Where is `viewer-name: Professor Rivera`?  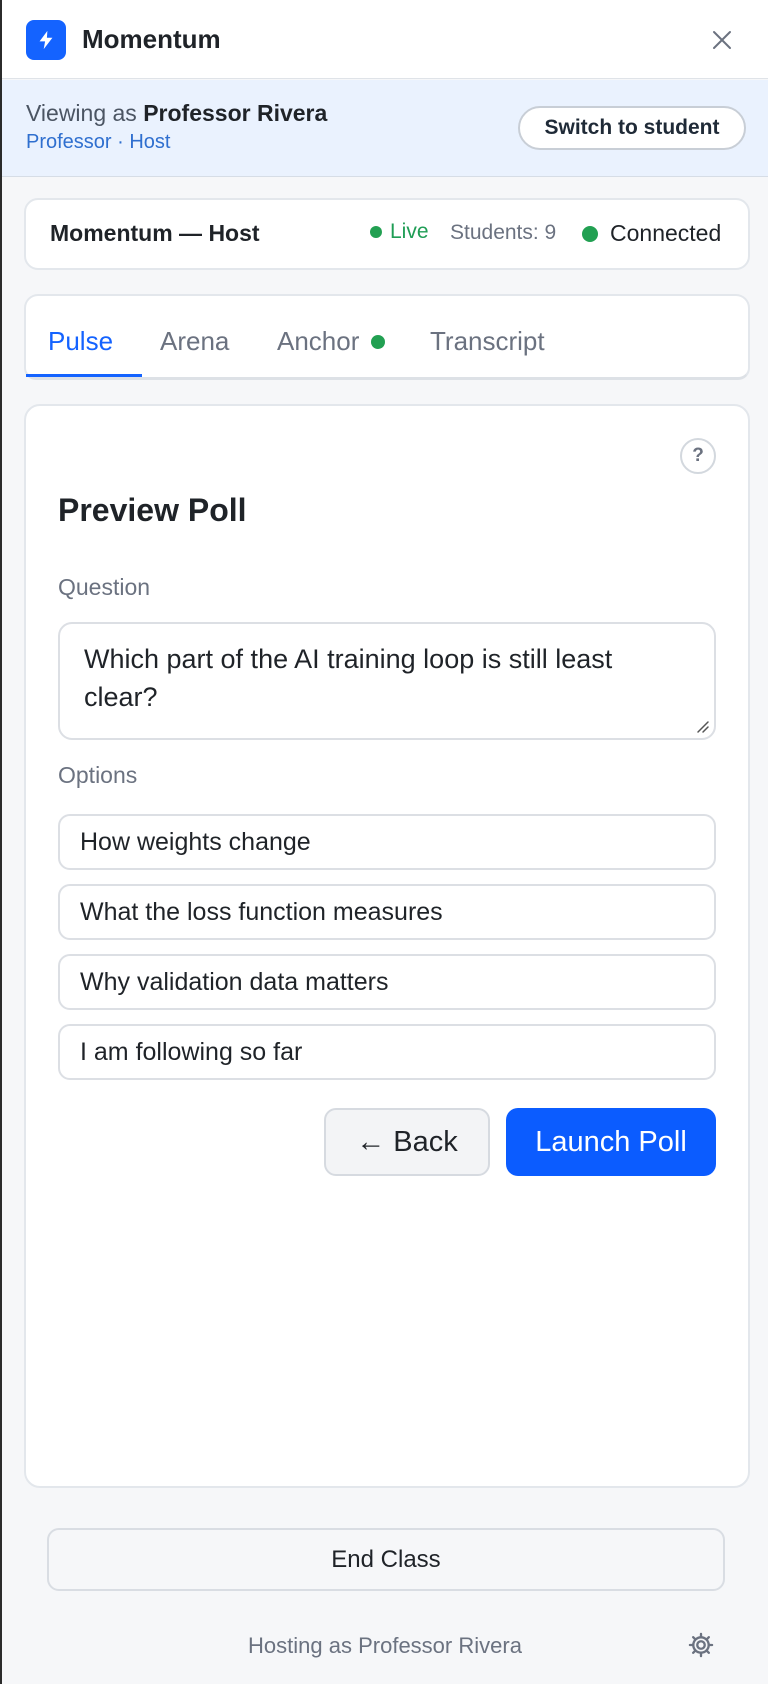
viewer-name: Professor Rivera is located at coordinates (235, 113).